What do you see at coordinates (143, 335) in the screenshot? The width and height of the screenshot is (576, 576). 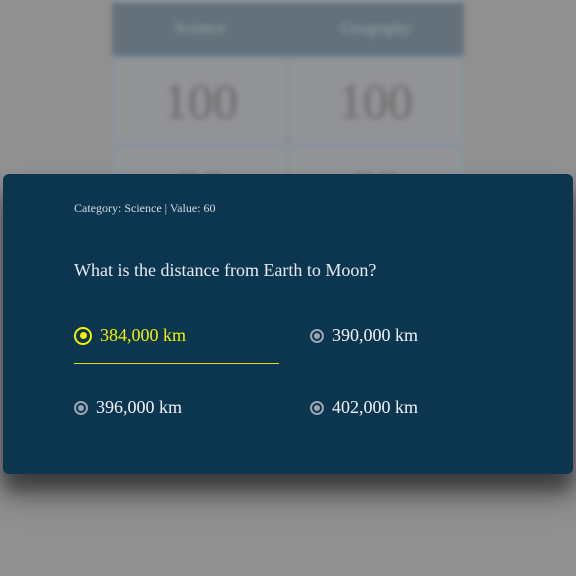 I see `answer-label: 384,000 km` at bounding box center [143, 335].